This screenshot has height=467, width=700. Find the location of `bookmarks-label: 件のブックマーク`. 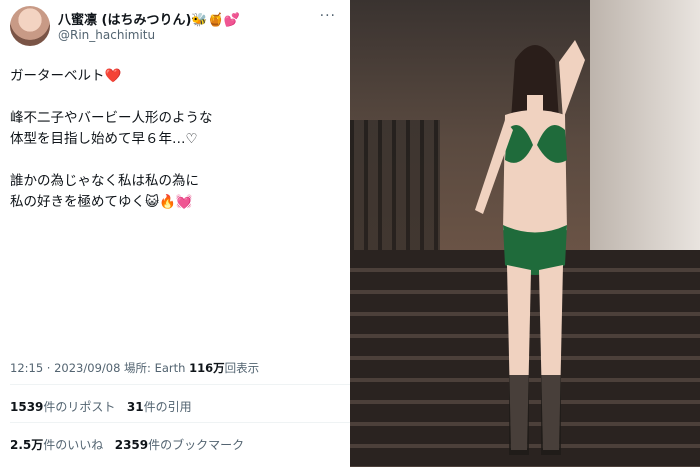

bookmarks-label: 件のブックマーク is located at coordinates (196, 445).